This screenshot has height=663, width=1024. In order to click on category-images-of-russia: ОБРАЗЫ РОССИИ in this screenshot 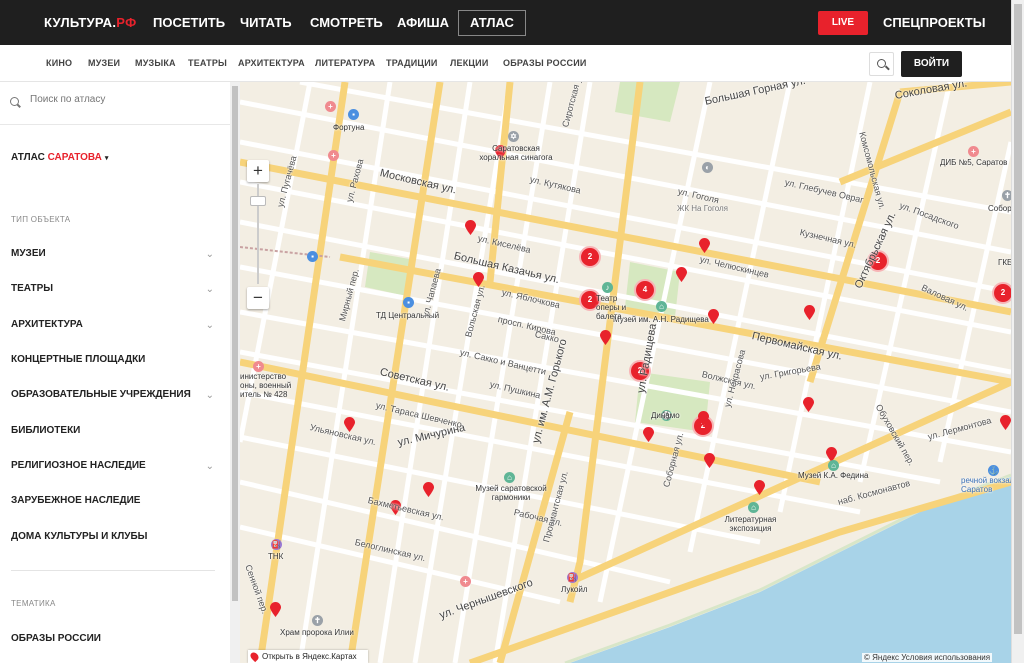, I will do `click(545, 63)`.